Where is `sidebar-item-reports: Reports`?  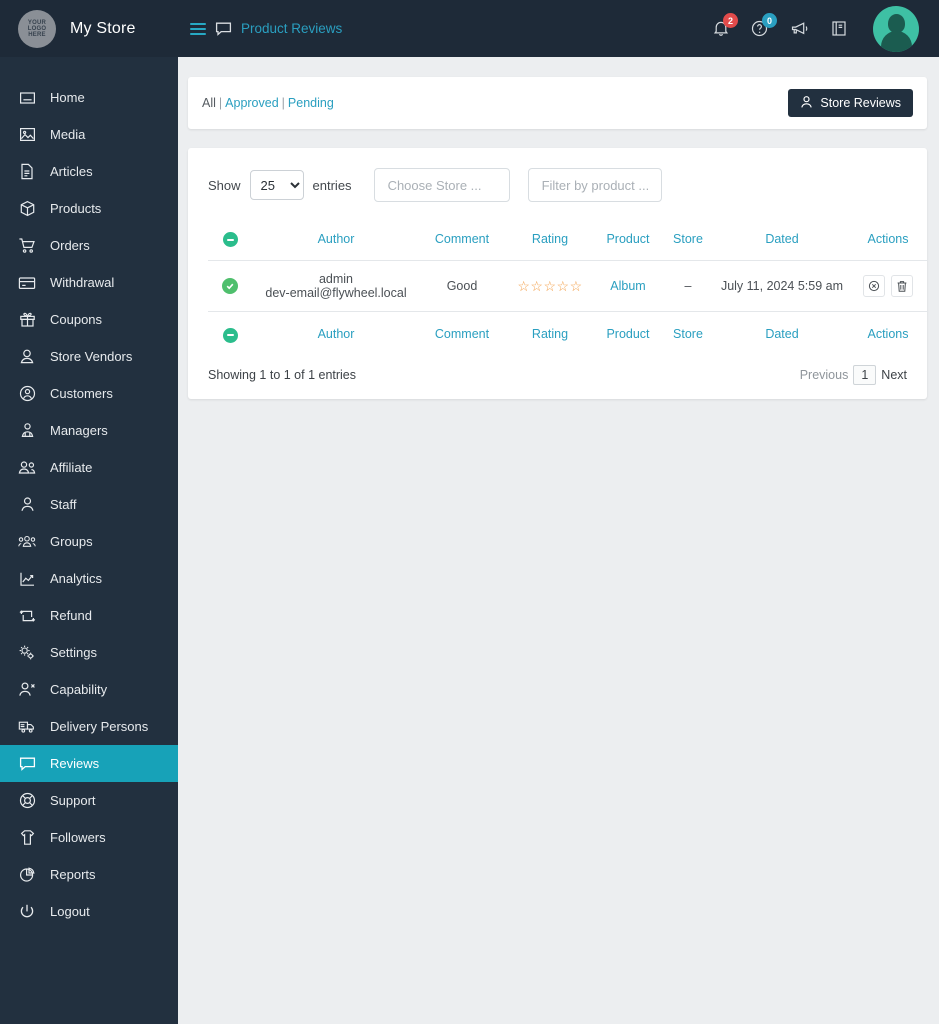
sidebar-item-reports: Reports is located at coordinates (89, 874).